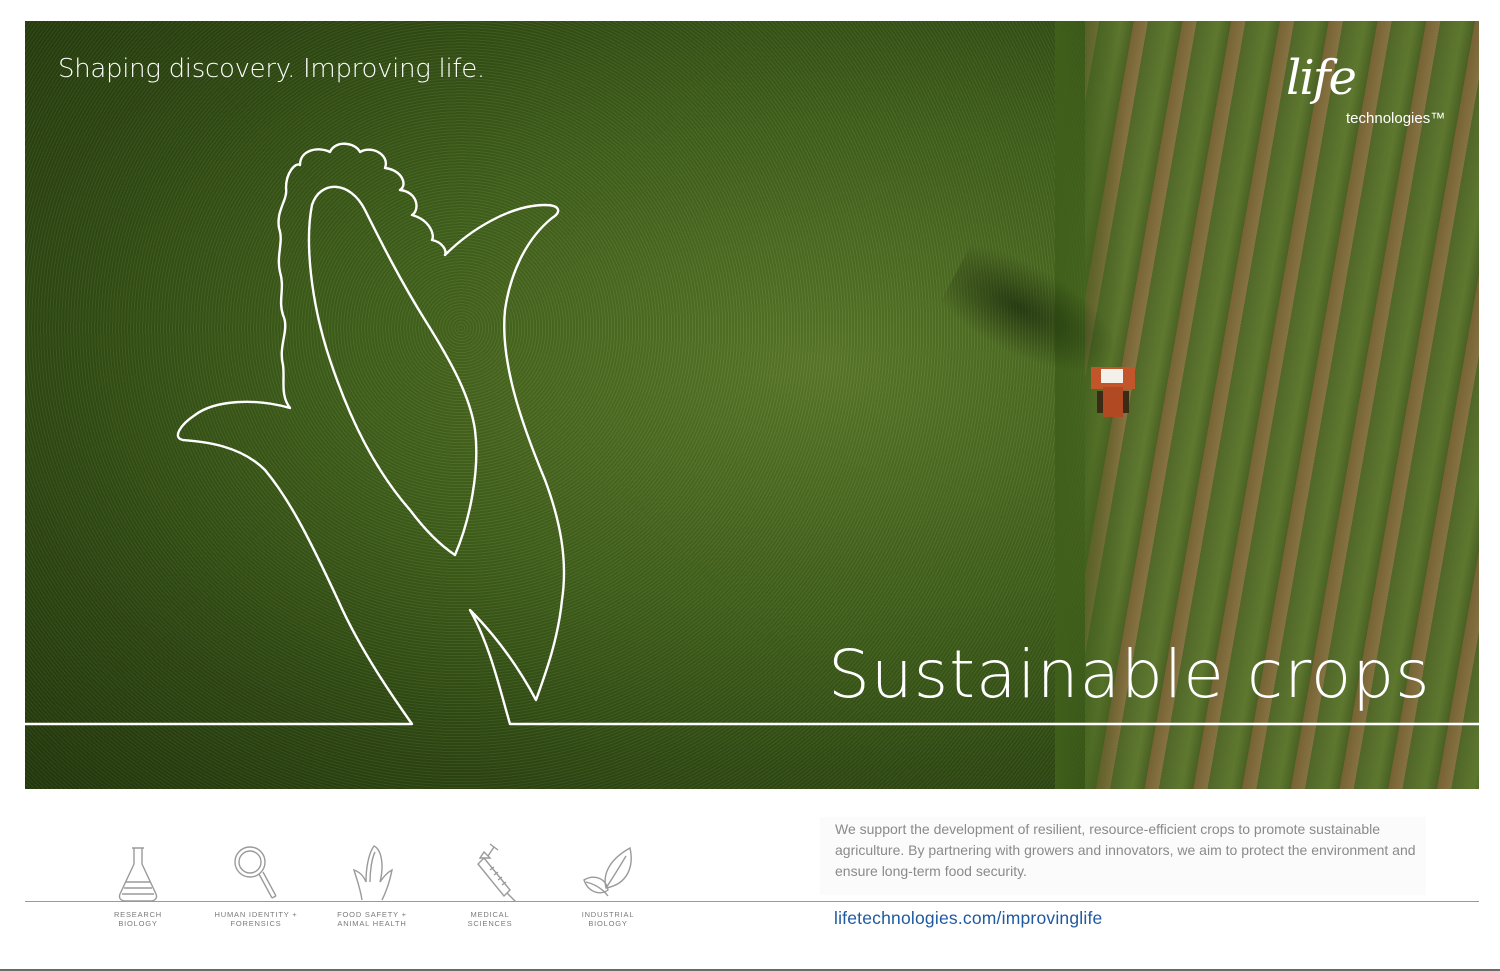 The width and height of the screenshot is (1500, 971). What do you see at coordinates (968, 918) in the screenshot?
I see `website-link: lifetechnologies.com/improvinglife` at bounding box center [968, 918].